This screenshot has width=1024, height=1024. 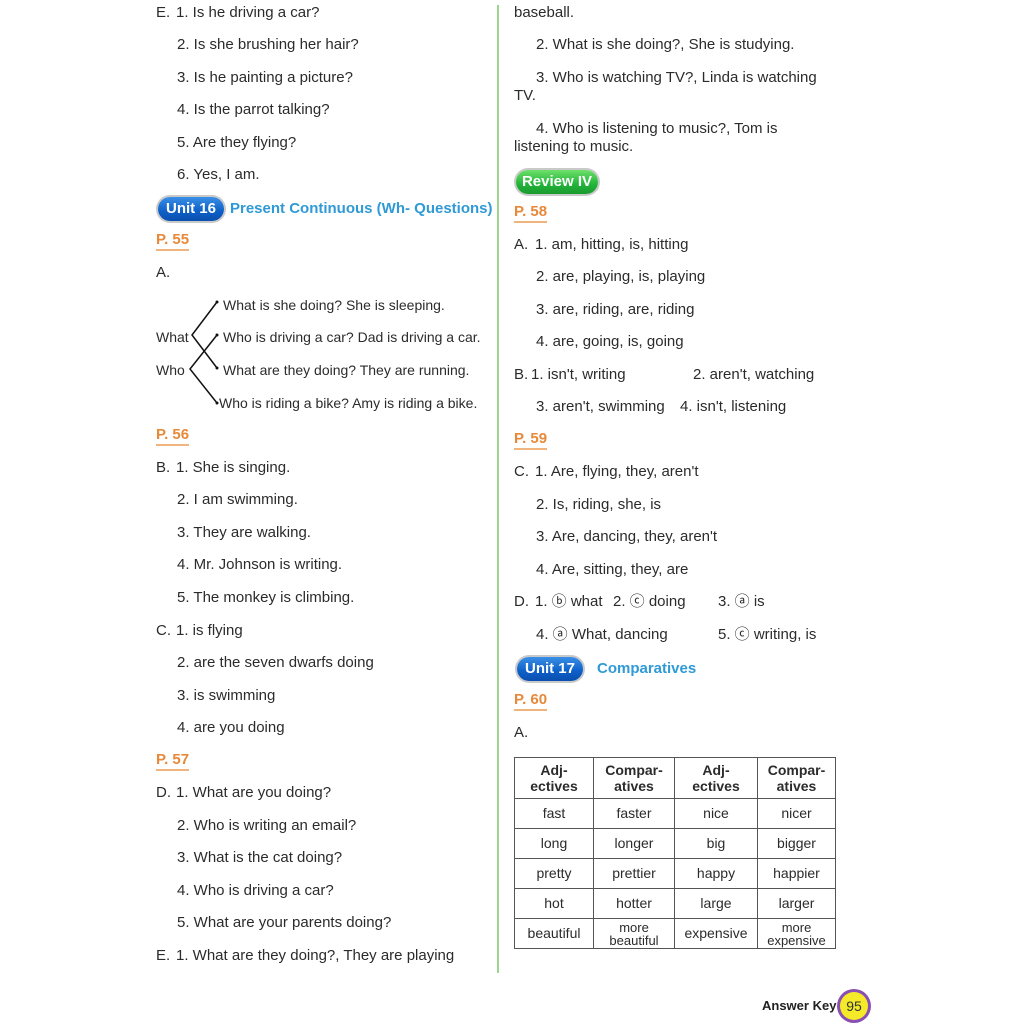 I want to click on match-line-who, so click(x=203, y=369).